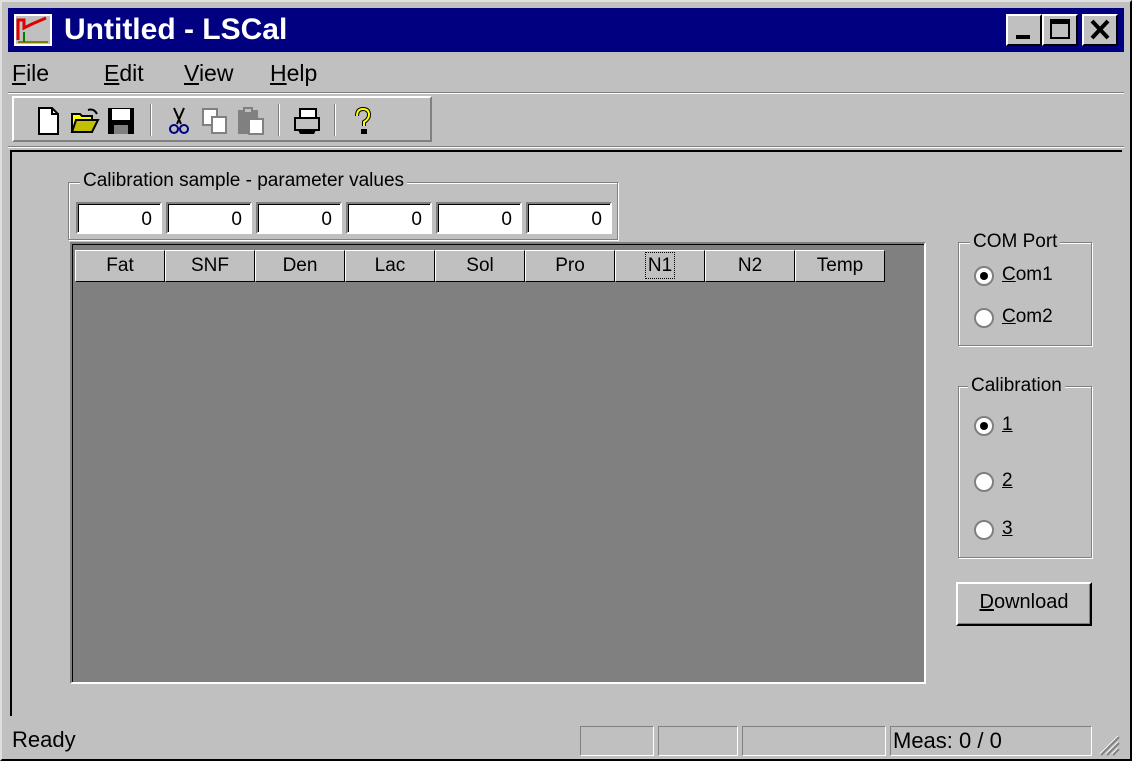  What do you see at coordinates (566, 73) in the screenshot?
I see `menu-bar: File Edit View Help` at bounding box center [566, 73].